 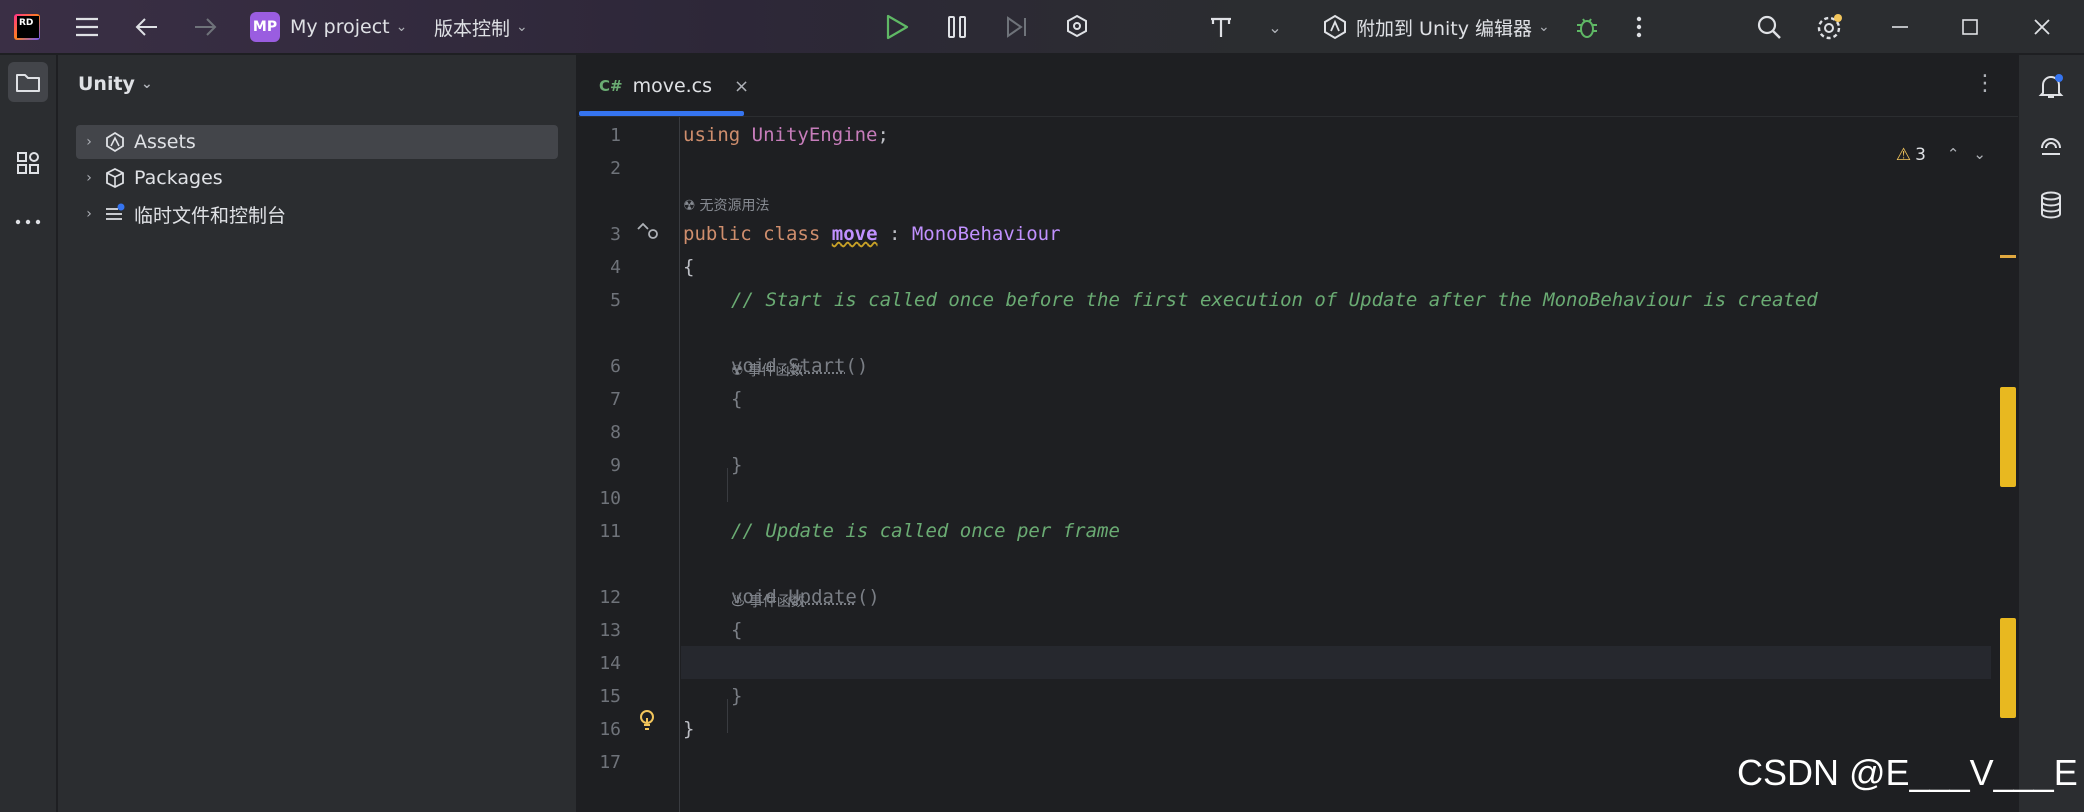 I want to click on step-icon, so click(x=1017, y=27).